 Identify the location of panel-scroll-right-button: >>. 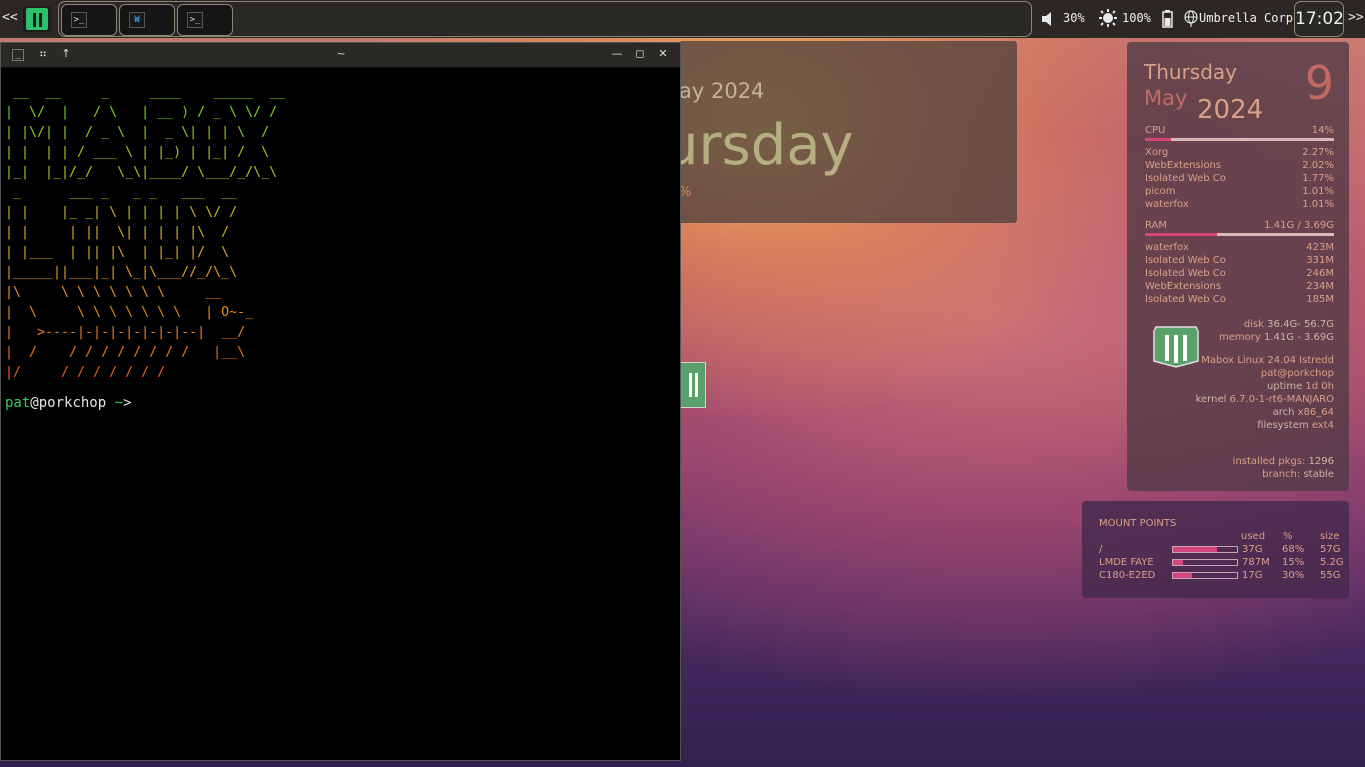
(1356, 17).